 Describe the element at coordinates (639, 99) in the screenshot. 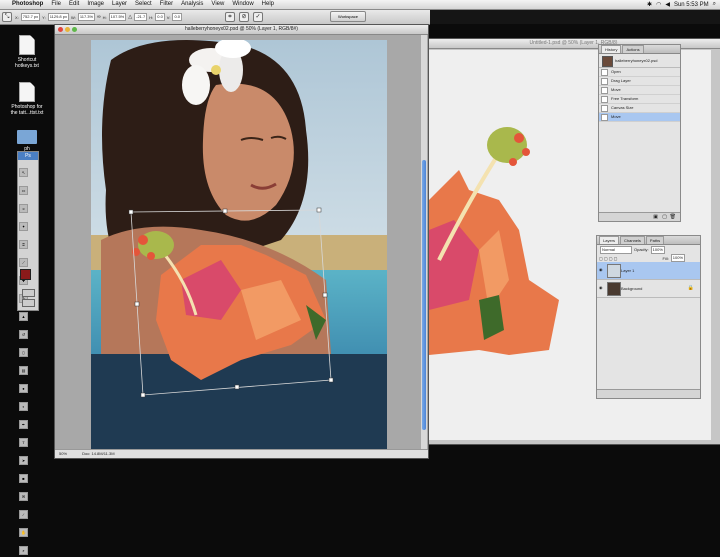

I see `history-item: Free Transform` at that location.